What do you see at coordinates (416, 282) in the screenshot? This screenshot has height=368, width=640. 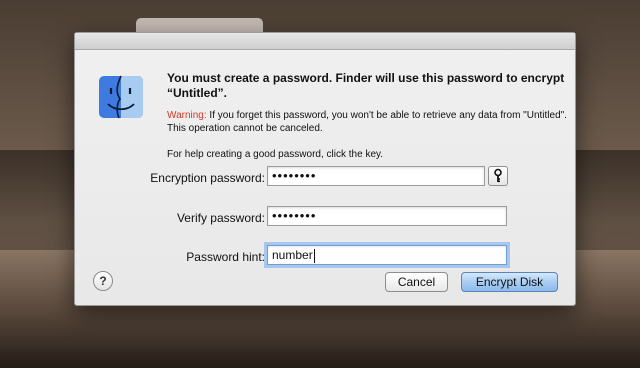 I see `cancel-button: Cancel` at bounding box center [416, 282].